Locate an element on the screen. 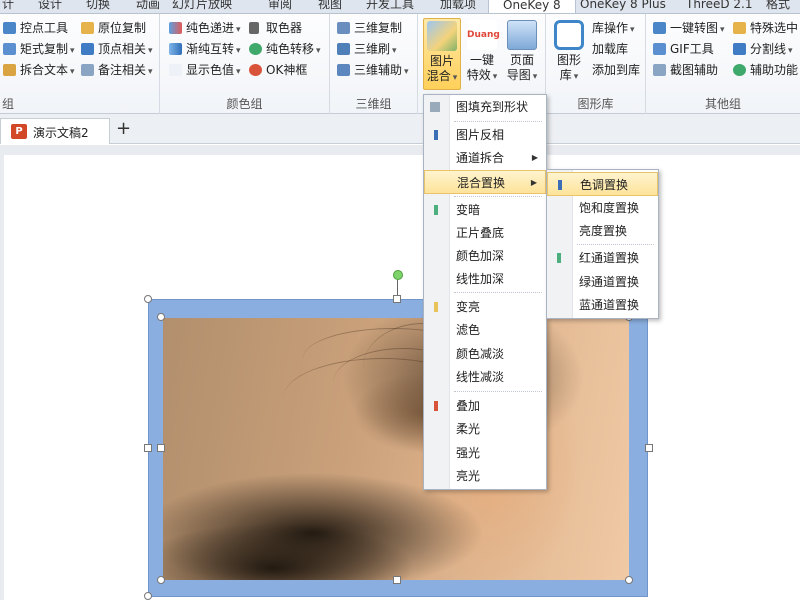 The width and height of the screenshot is (800, 600). tab-developer: 开发工具 is located at coordinates (390, 6).